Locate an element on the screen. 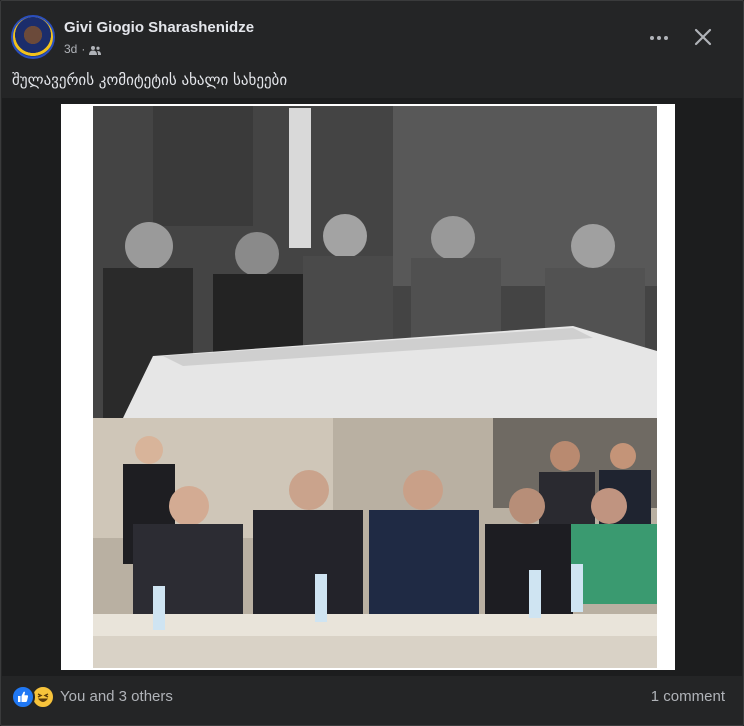 This screenshot has height=726, width=744. post-meta: 3d · is located at coordinates (83, 49).